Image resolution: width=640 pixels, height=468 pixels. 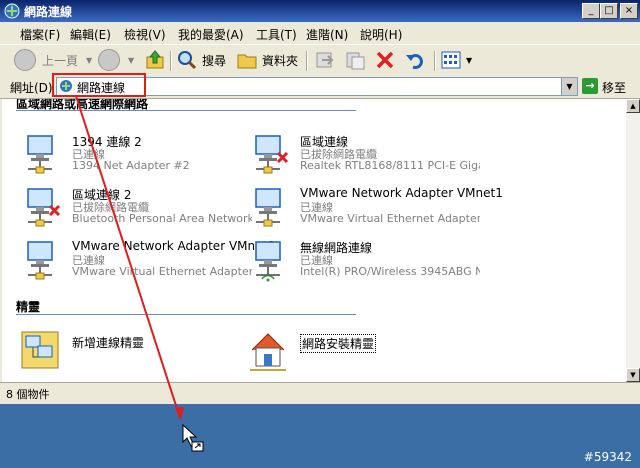 What do you see at coordinates (607, 457) in the screenshot?
I see `watermark-text: #59342` at bounding box center [607, 457].